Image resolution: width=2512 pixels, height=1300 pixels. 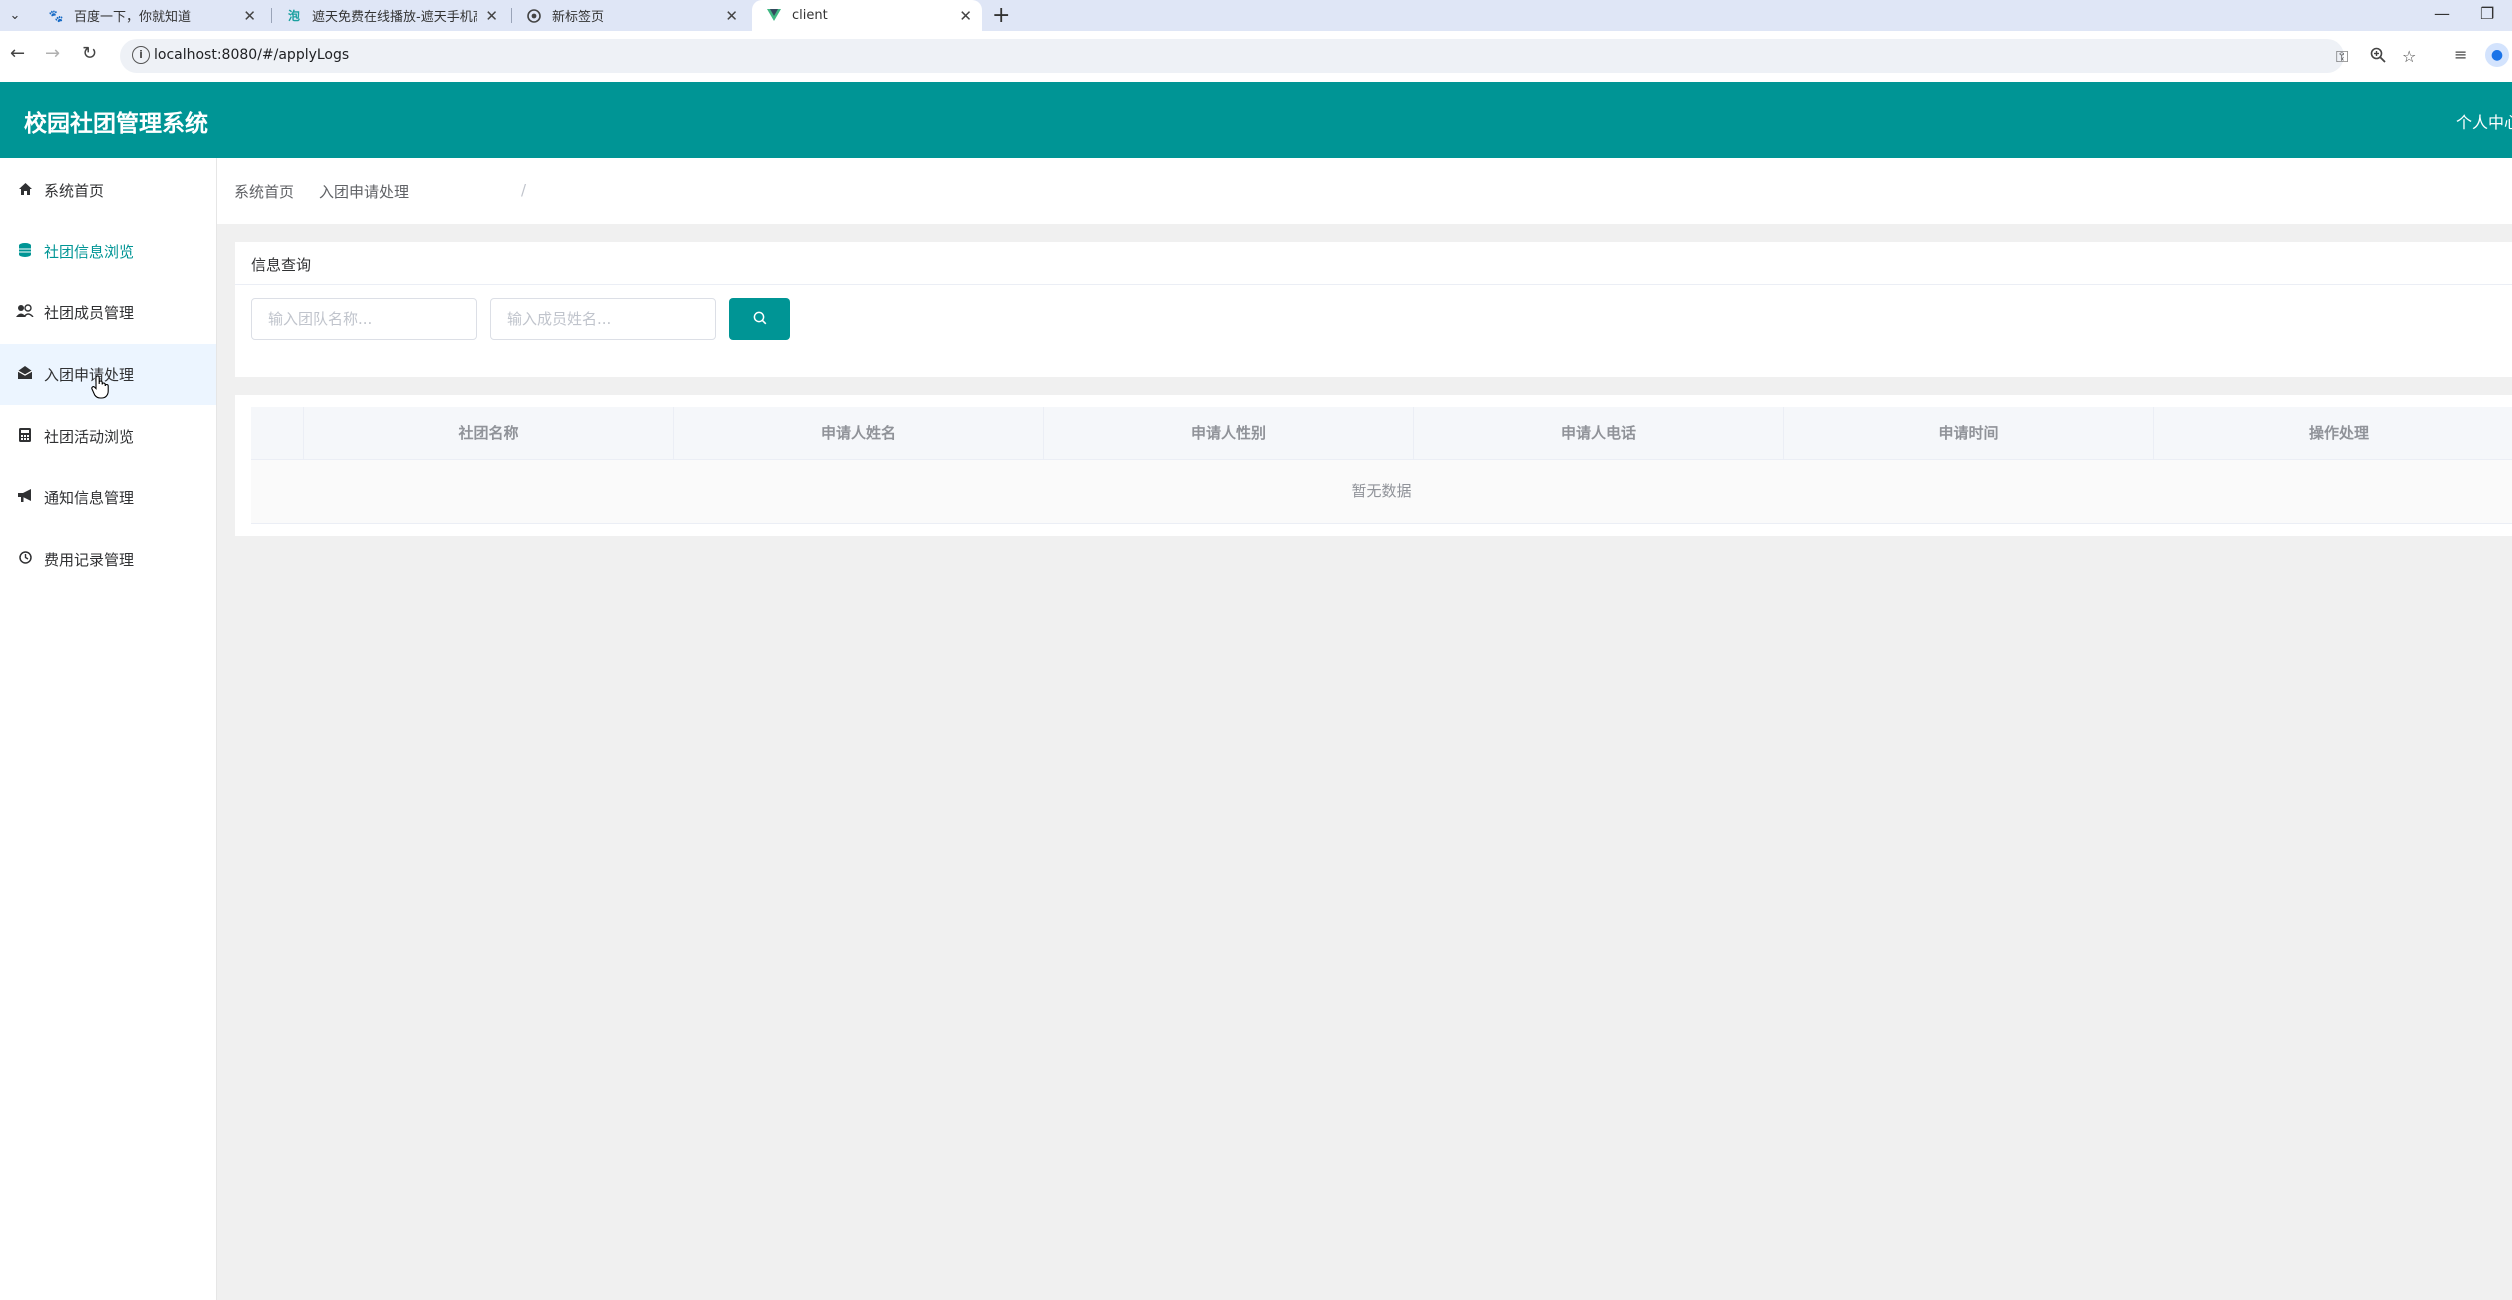 I want to click on column-header-apply-time: 申请时间, so click(x=1969, y=433).